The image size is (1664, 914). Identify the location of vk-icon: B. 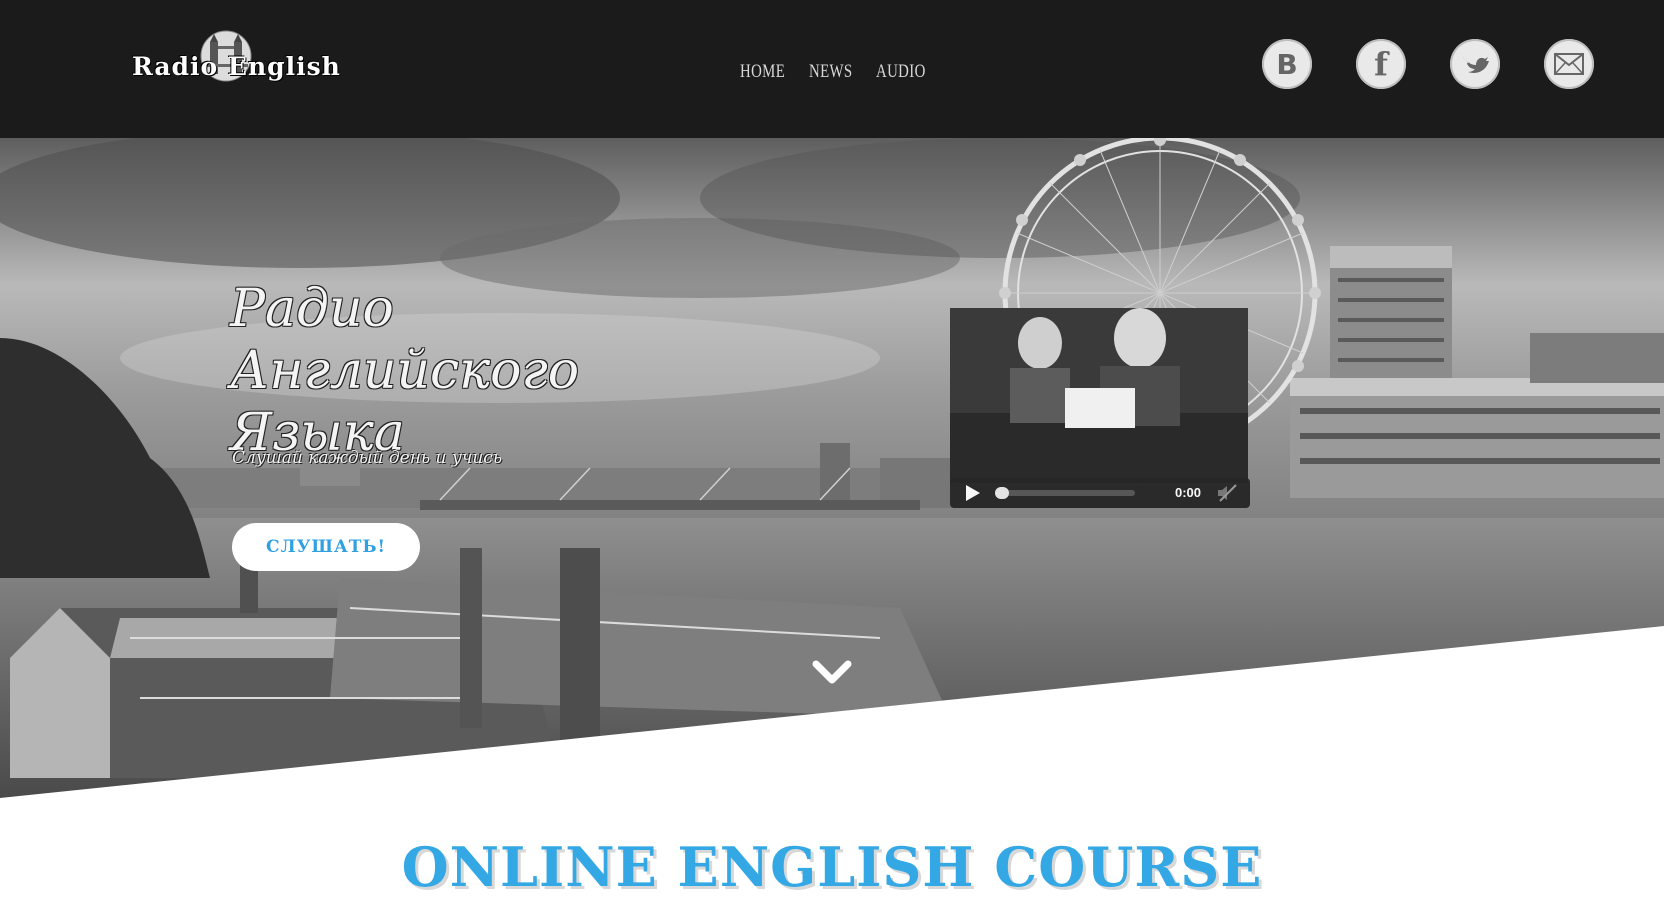
(1287, 64).